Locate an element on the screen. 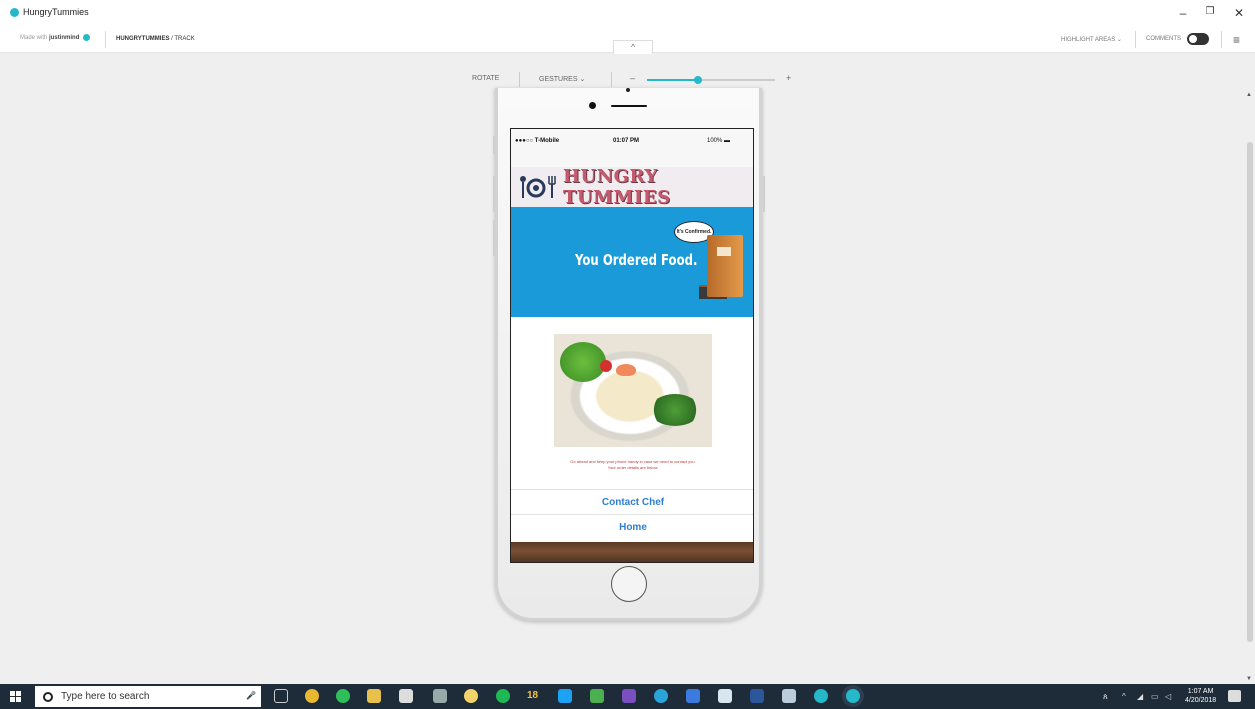 This screenshot has width=1255, height=709. collapse-toolbar-button: ^ is located at coordinates (633, 47).